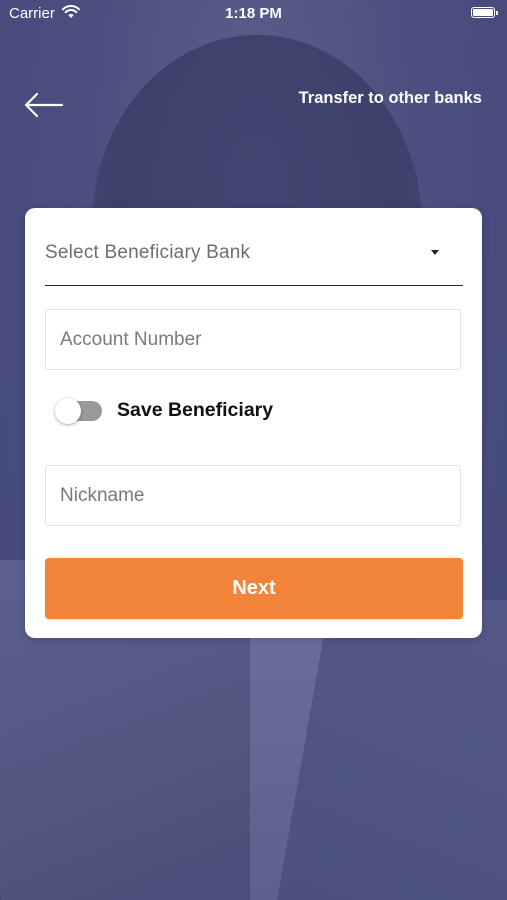  Describe the element at coordinates (390, 98) in the screenshot. I see `page-title: Transfer to other banks` at that location.